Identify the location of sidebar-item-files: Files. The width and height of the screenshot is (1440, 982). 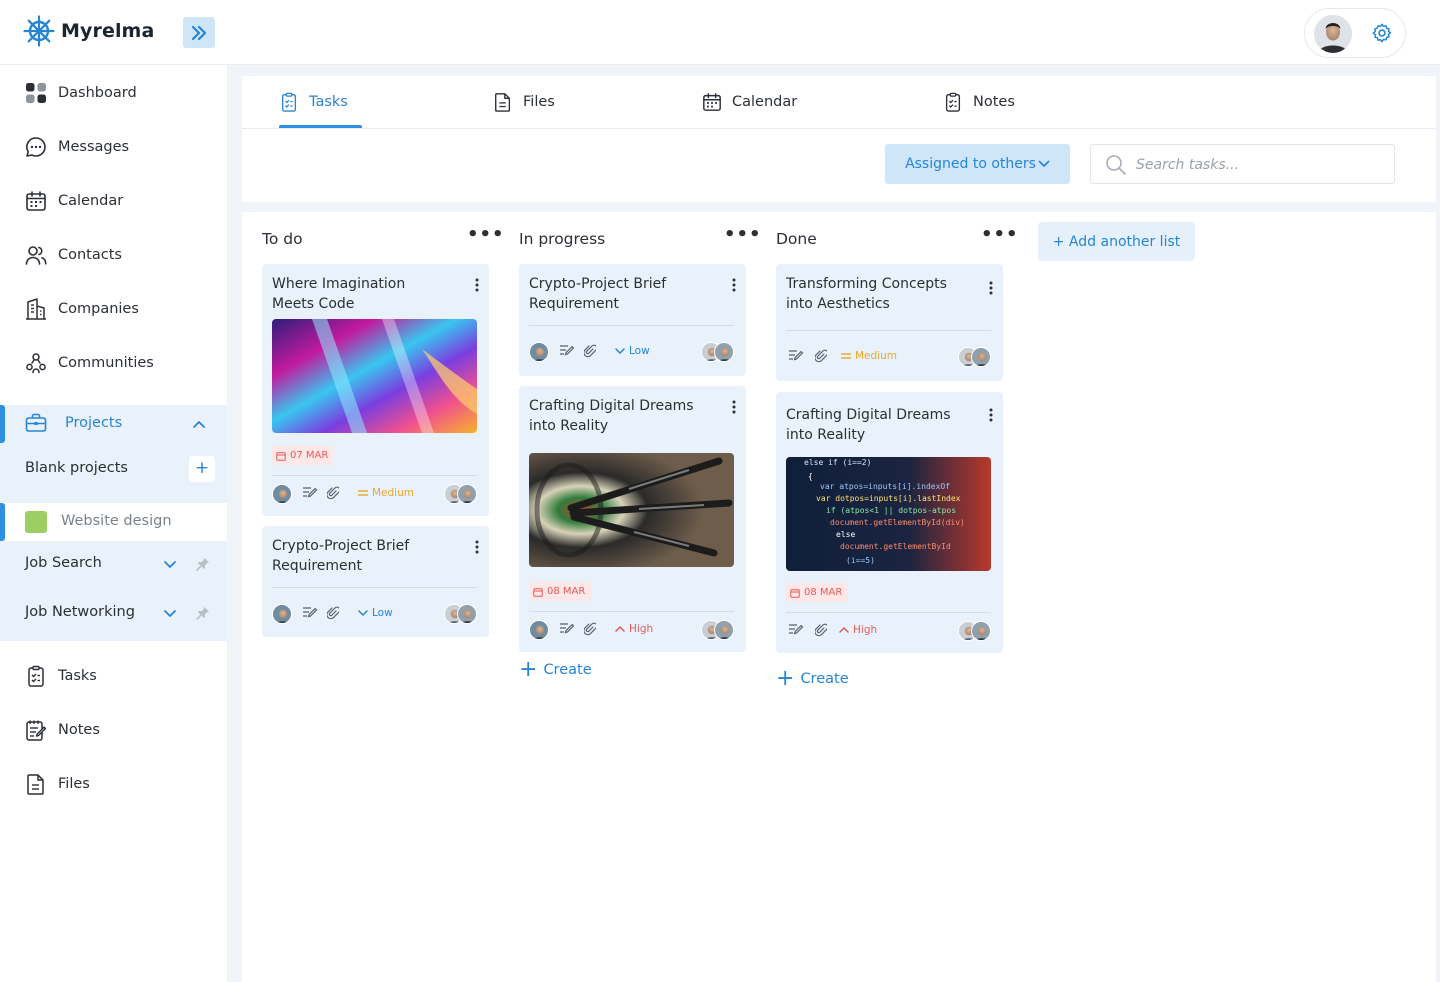
(113, 784).